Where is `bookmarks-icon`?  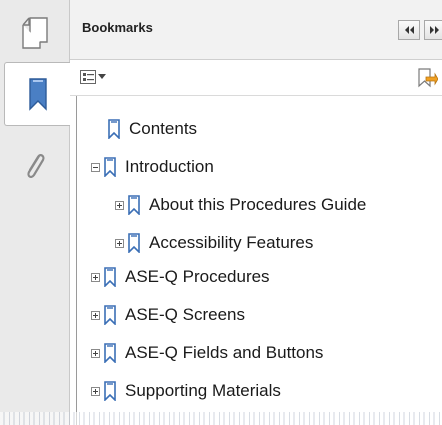 bookmarks-icon is located at coordinates (38, 94).